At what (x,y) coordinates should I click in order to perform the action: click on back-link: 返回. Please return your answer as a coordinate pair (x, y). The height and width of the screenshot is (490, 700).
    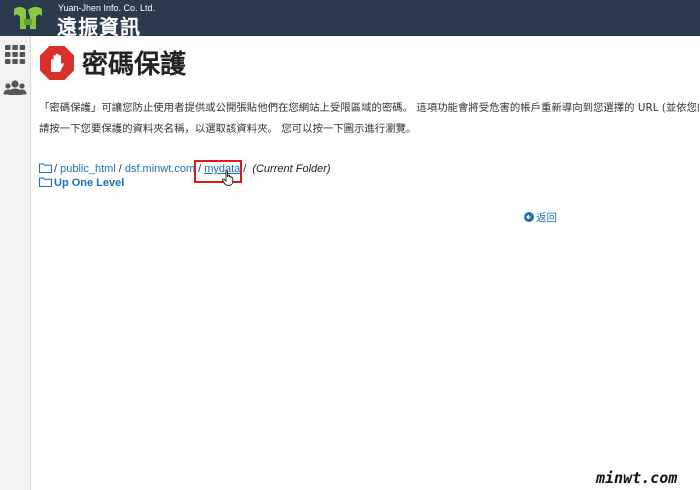
    Looking at the image, I should click on (540, 217).